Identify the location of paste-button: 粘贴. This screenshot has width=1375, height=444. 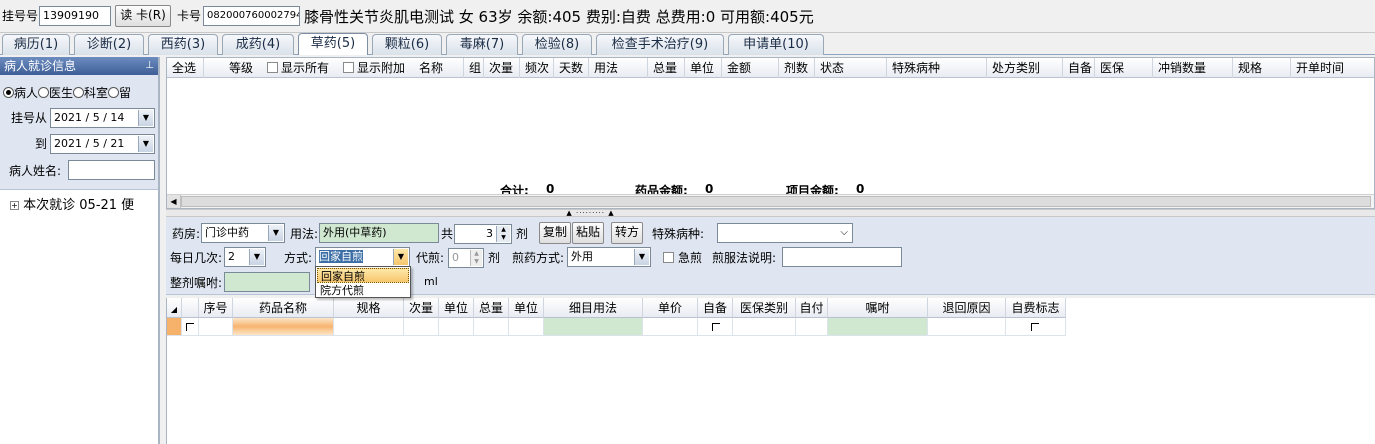
(588, 233).